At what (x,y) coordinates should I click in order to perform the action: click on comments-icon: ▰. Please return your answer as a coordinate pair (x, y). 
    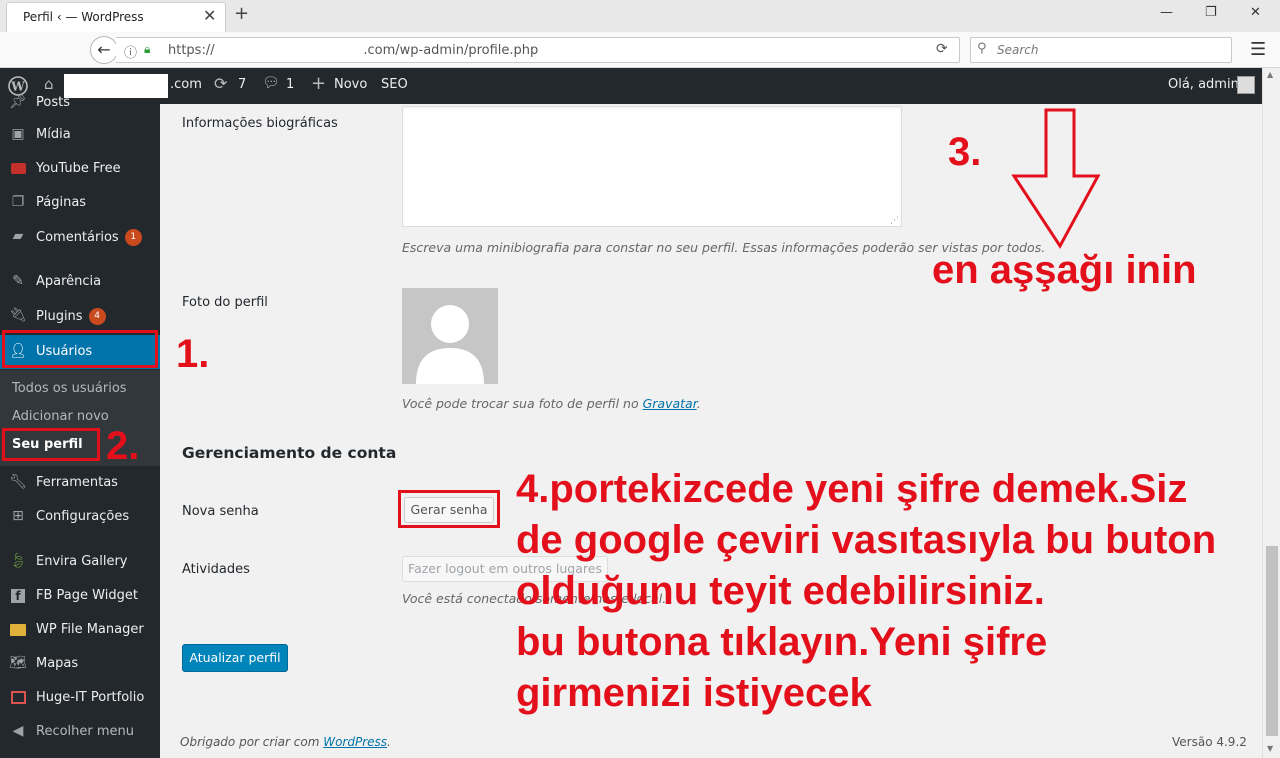
    Looking at the image, I should click on (18, 236).